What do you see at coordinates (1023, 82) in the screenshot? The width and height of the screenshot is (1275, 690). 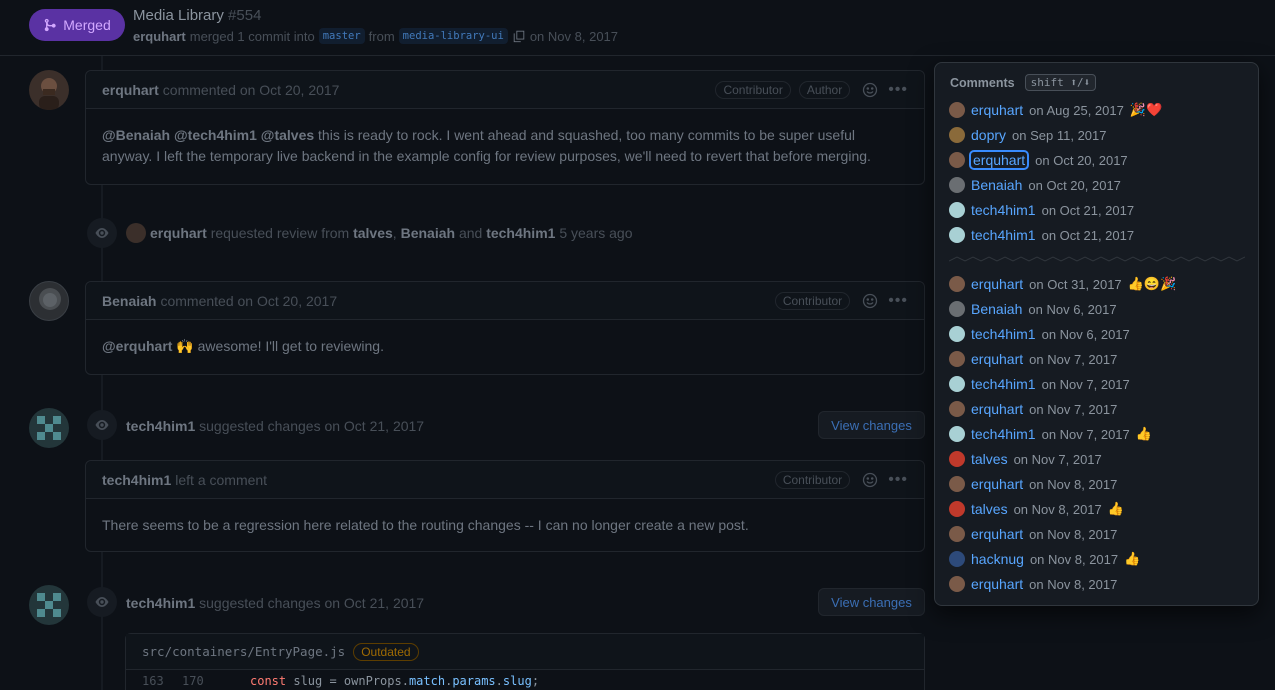 I see `panel-header: Comments shift ⬆/⬇` at bounding box center [1023, 82].